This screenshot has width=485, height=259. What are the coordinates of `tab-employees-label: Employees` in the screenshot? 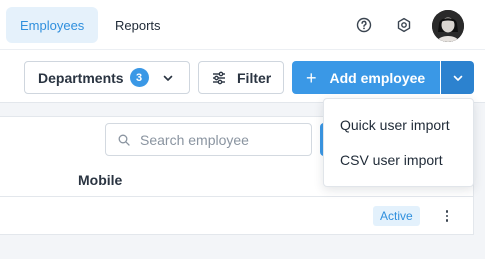 It's located at (52, 25).